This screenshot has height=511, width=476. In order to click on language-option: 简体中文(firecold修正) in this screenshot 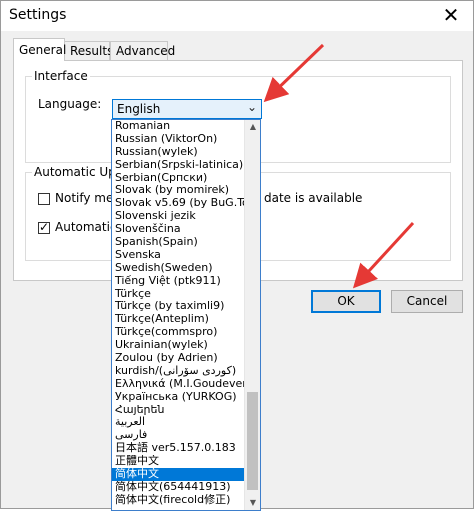, I will do `click(178, 500)`.